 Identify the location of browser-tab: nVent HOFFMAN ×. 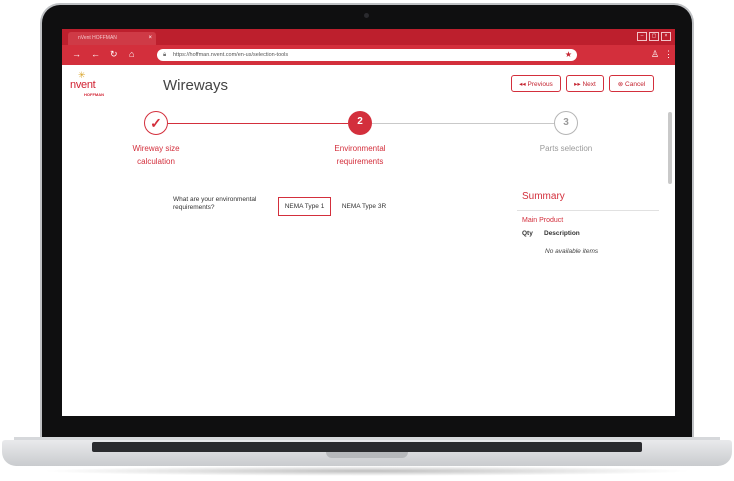
(112, 38).